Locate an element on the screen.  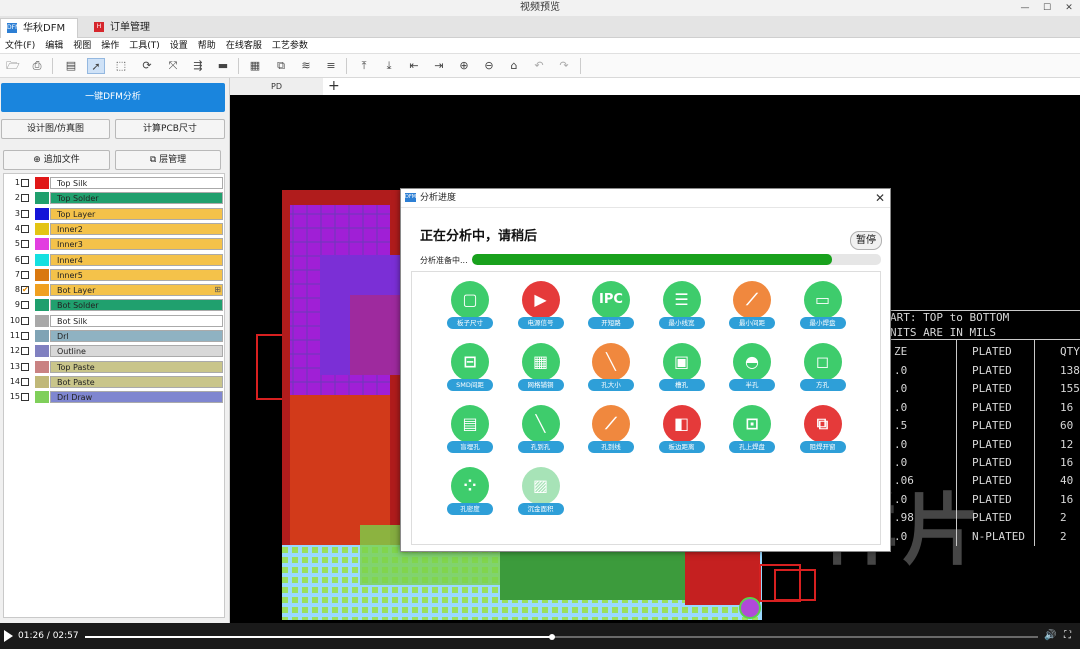
add-tab-icon: + is located at coordinates (334, 86).